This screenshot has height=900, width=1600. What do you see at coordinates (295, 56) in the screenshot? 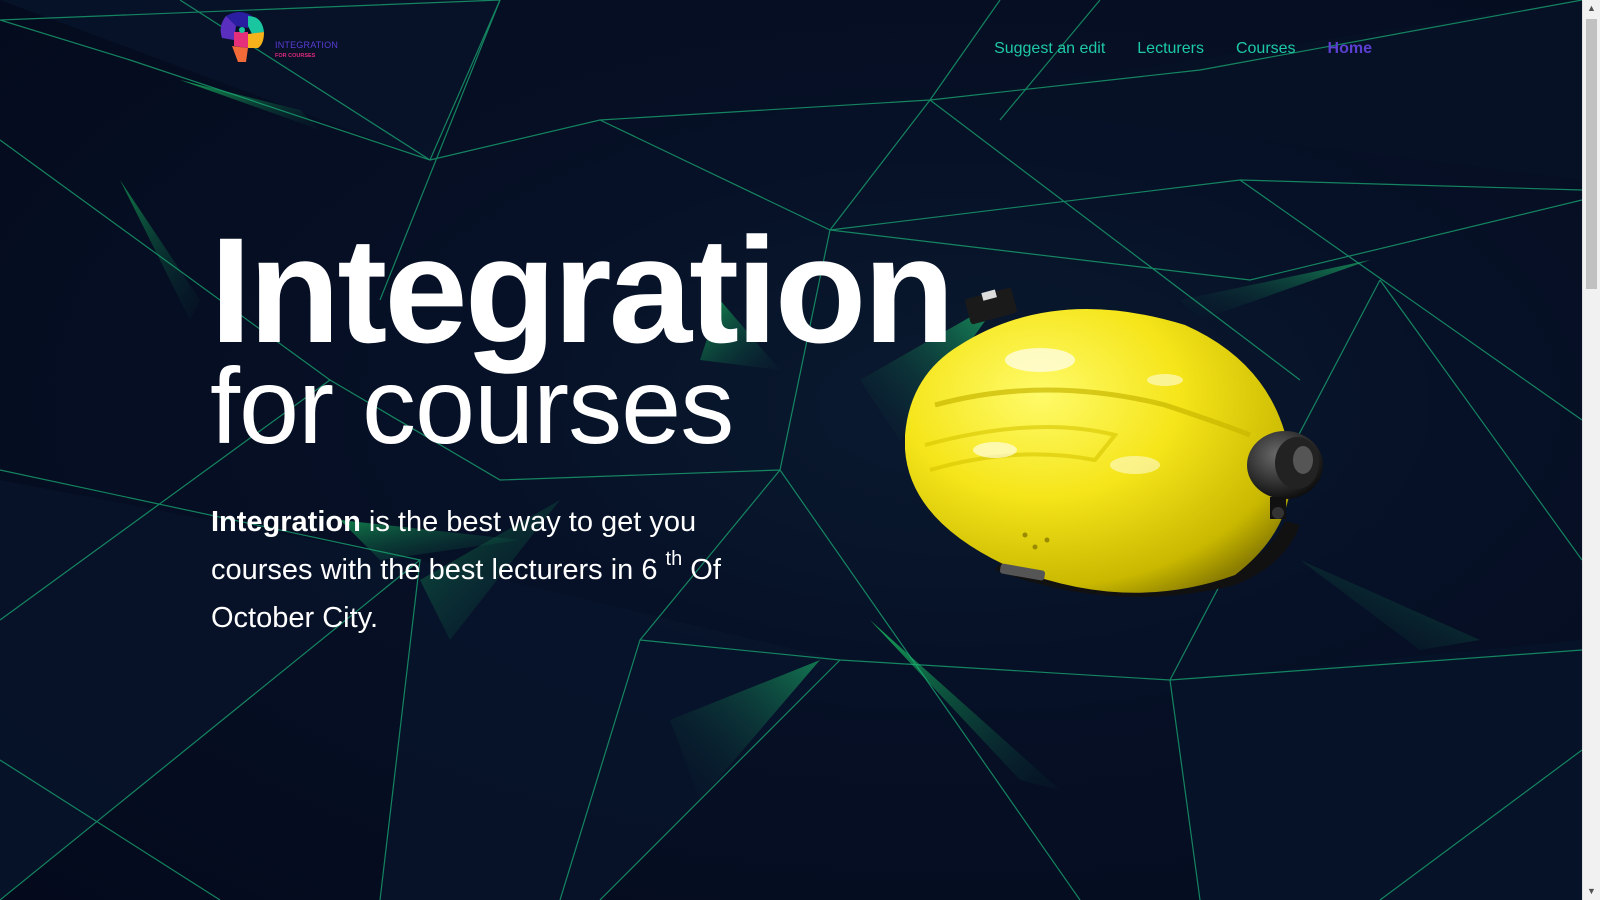
I see `logo-subtitle: FOR COURSES` at bounding box center [295, 56].